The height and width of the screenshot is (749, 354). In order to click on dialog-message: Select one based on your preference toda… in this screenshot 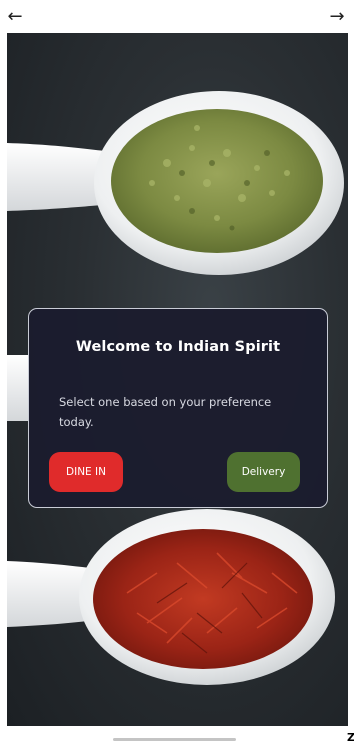, I will do `click(165, 412)`.